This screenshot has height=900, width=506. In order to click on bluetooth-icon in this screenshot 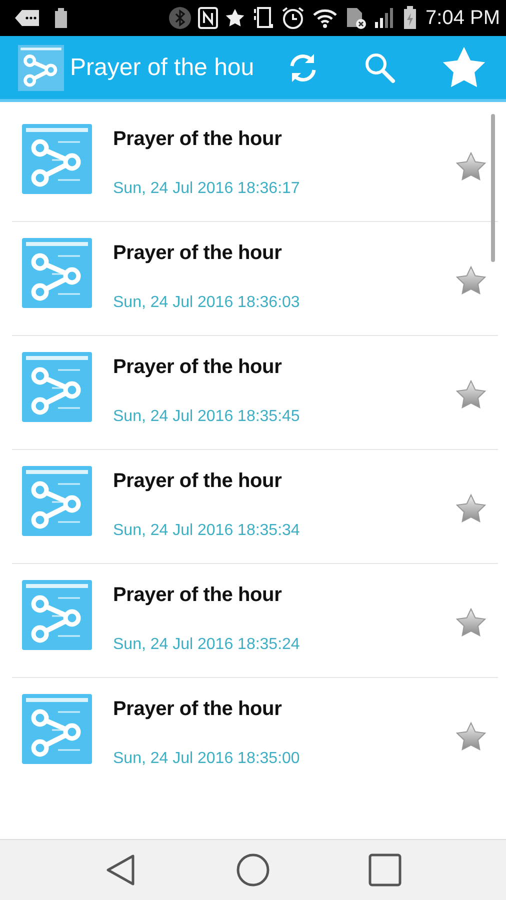, I will do `click(179, 18)`.